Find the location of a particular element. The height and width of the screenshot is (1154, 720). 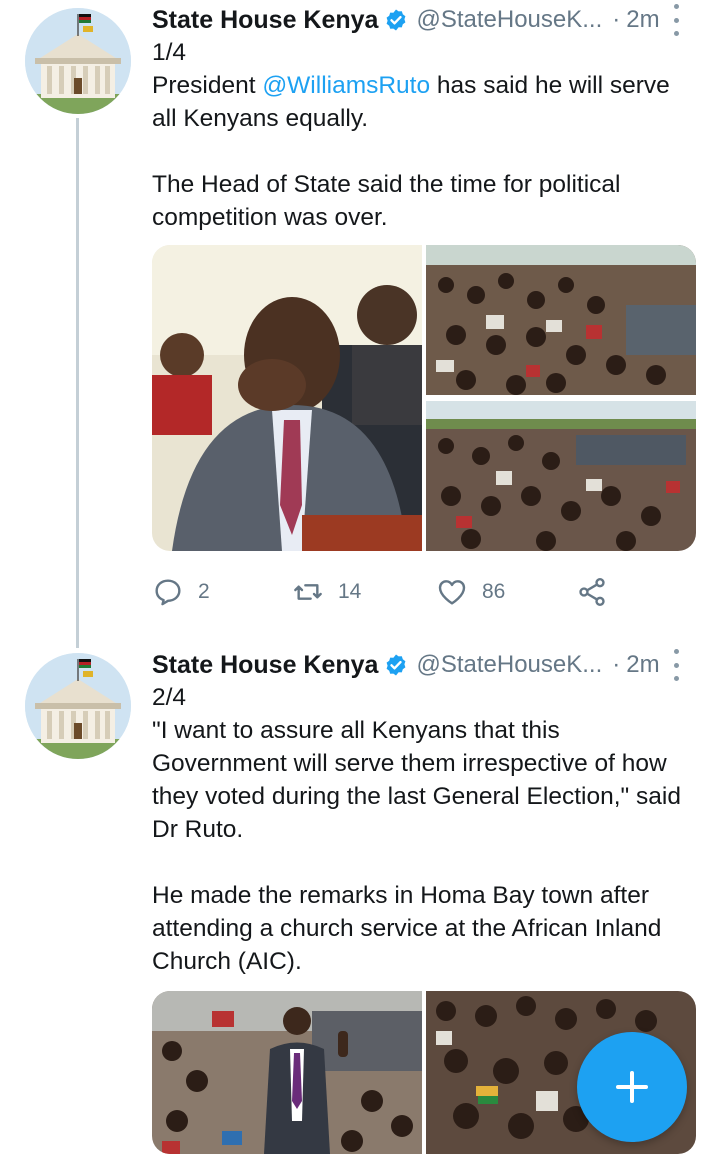

thread-index: 2/4 is located at coordinates (169, 697).